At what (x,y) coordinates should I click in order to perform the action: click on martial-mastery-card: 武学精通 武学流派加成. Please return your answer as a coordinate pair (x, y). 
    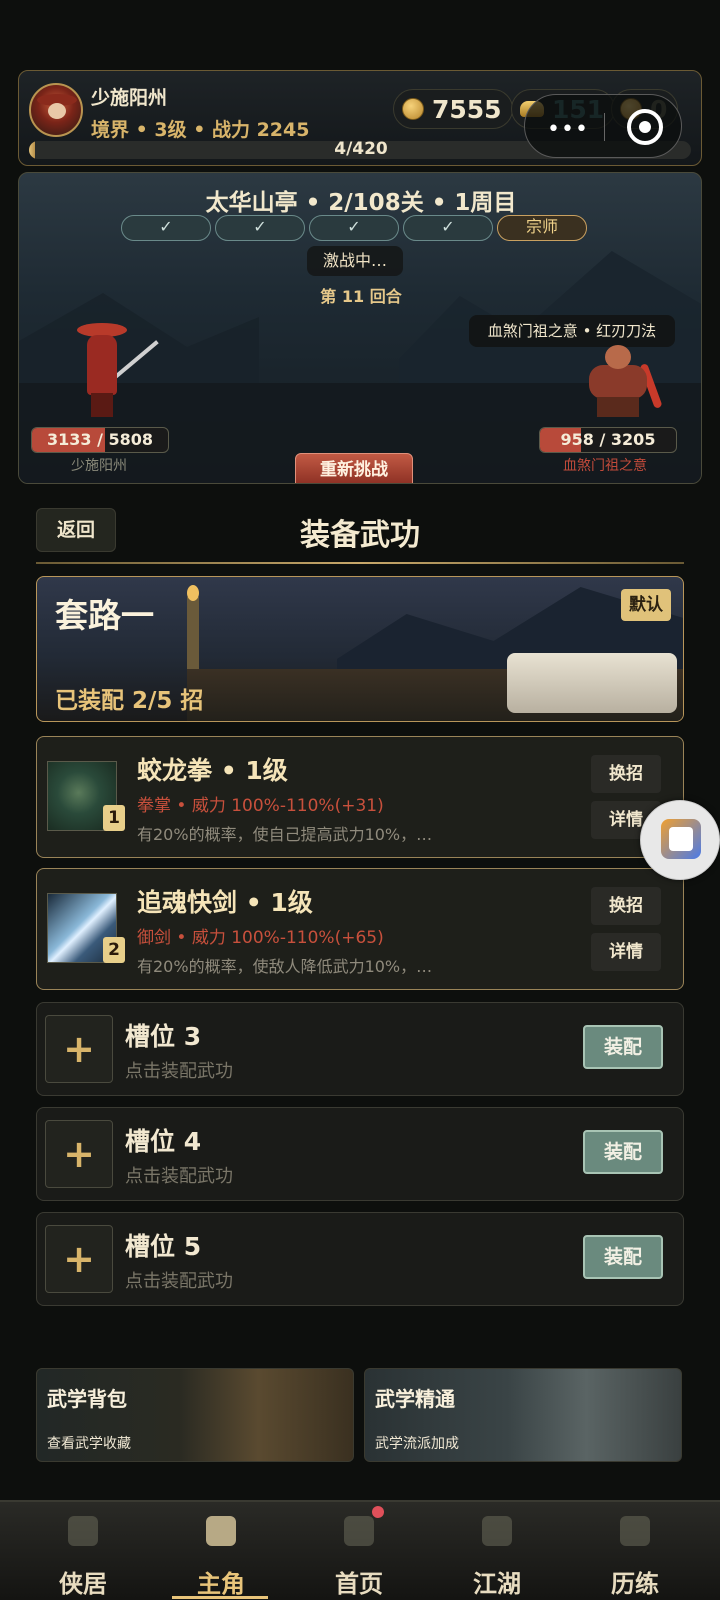
    Looking at the image, I should click on (523, 1415).